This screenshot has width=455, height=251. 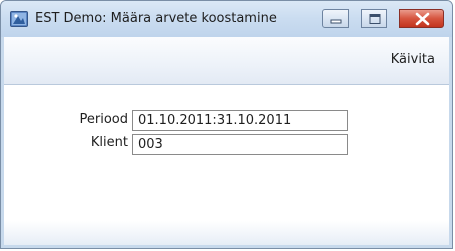 What do you see at coordinates (413, 59) in the screenshot?
I see `run-button: Käivita` at bounding box center [413, 59].